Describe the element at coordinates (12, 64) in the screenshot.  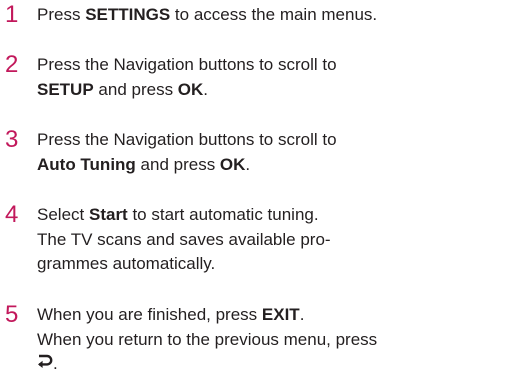
I see `step-number: 2` at that location.